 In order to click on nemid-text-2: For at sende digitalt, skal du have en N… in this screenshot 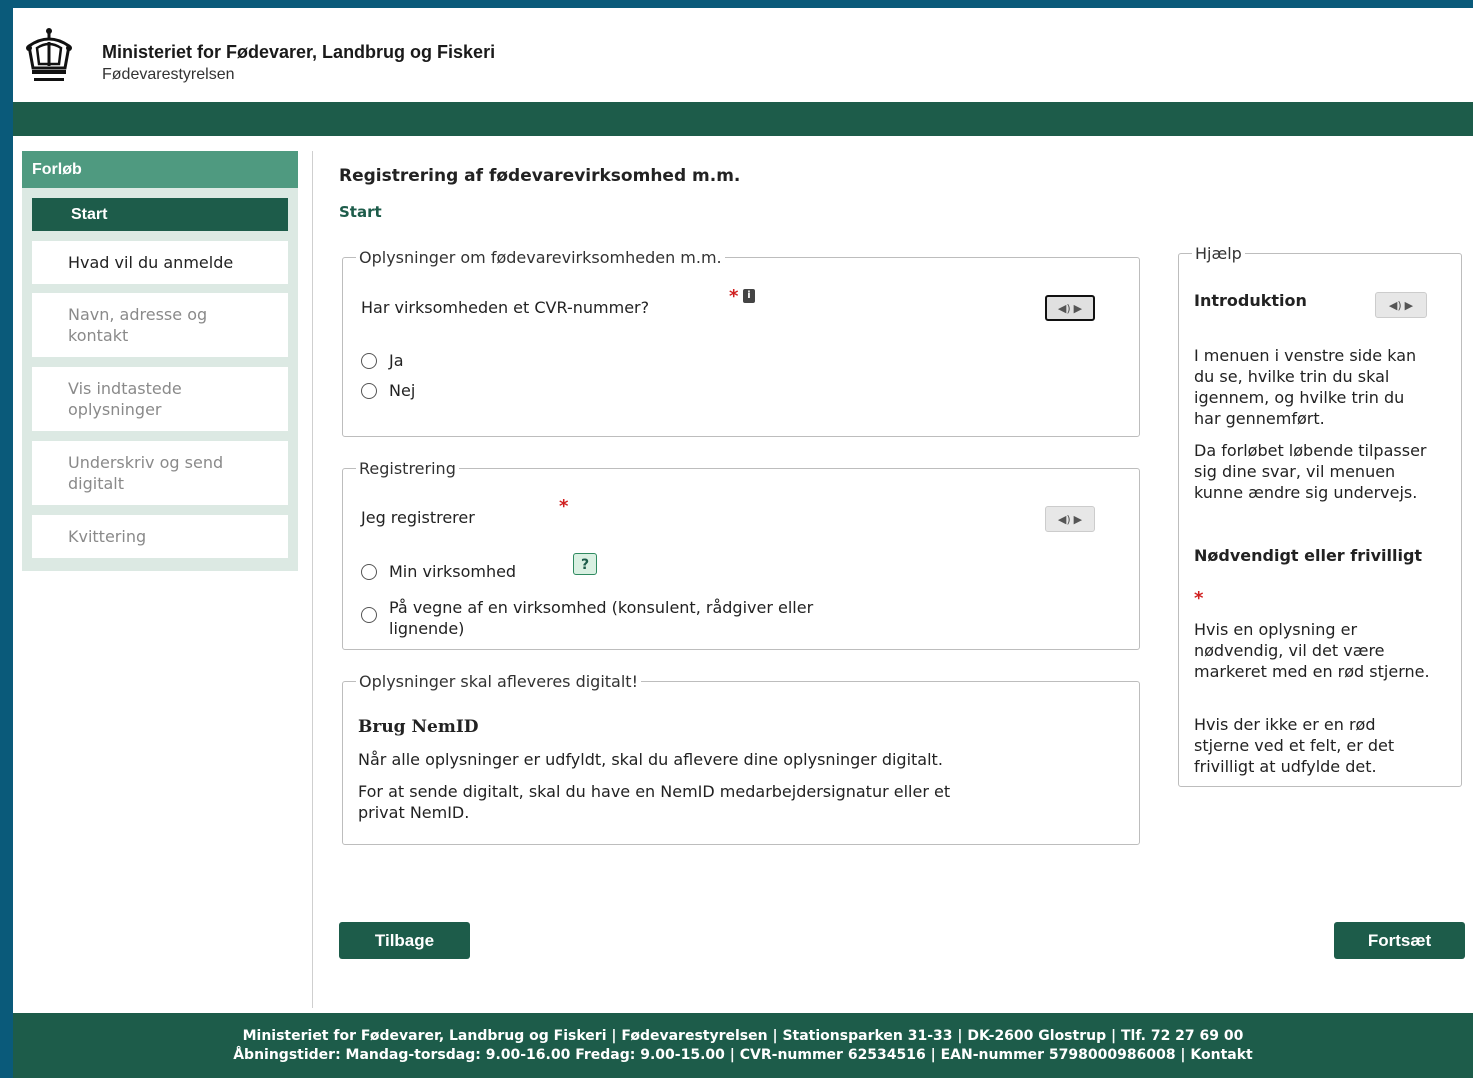, I will do `click(654, 802)`.